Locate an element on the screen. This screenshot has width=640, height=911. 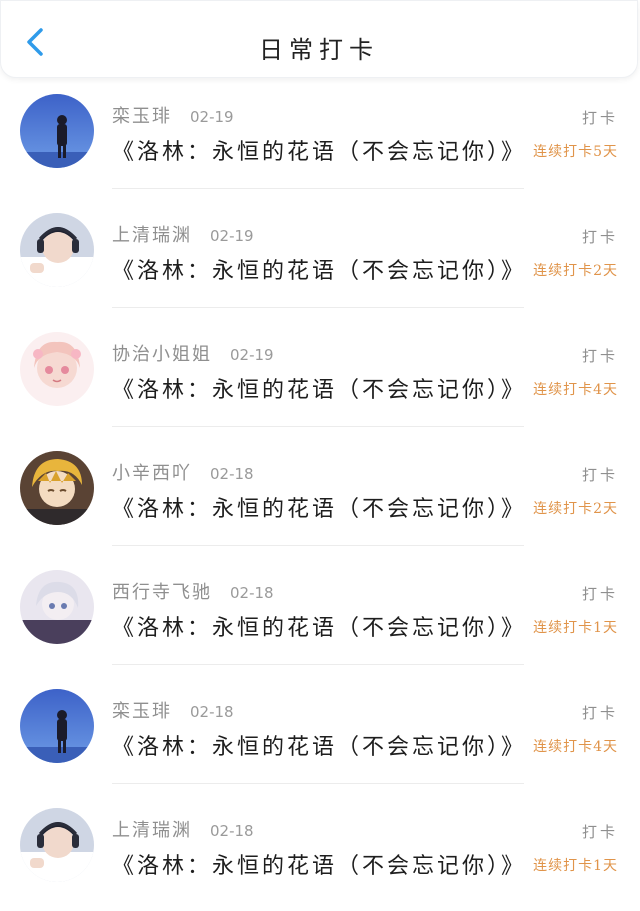
entry-meta: 小辛西吖 02-18 is located at coordinates (183, 472).